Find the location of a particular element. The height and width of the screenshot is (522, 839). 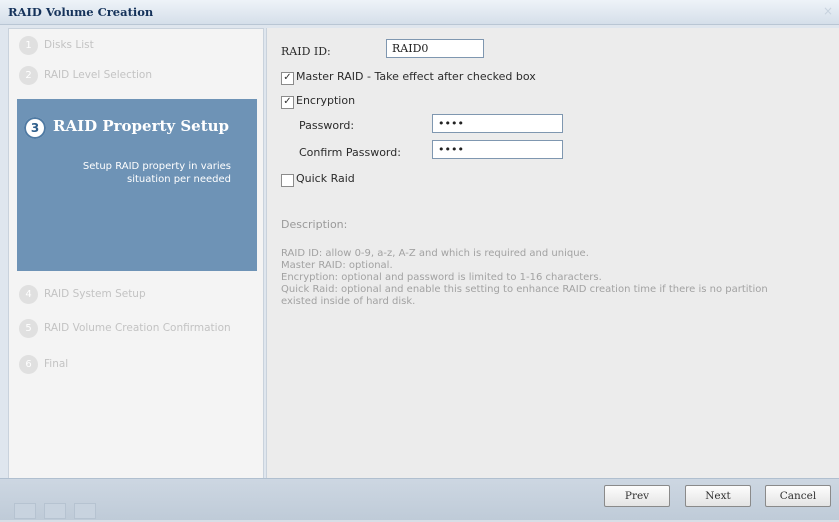

step-number-badge: 5 is located at coordinates (28, 328).